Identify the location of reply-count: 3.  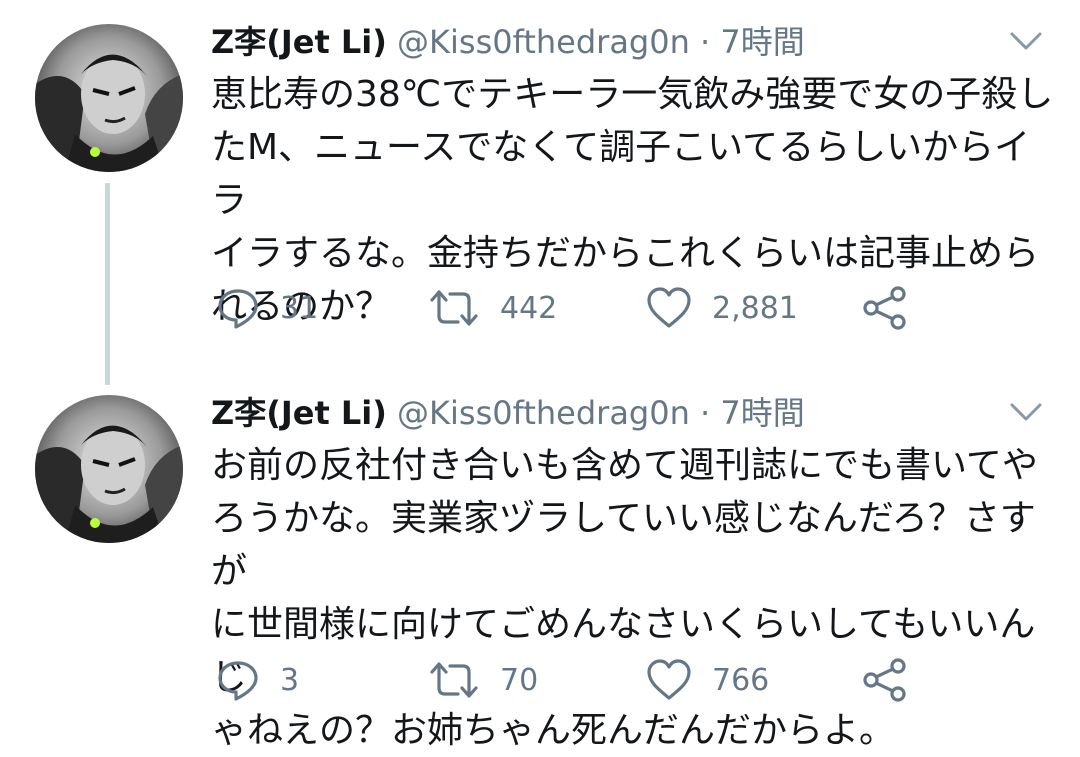
(290, 680).